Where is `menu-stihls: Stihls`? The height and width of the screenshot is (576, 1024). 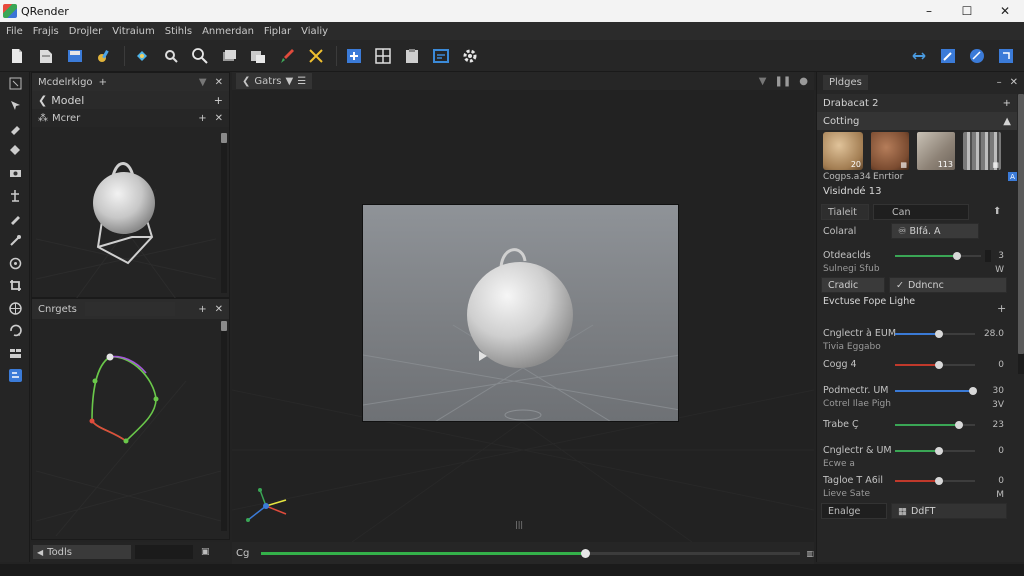
menu-stihls: Stihls is located at coordinates (181, 31).